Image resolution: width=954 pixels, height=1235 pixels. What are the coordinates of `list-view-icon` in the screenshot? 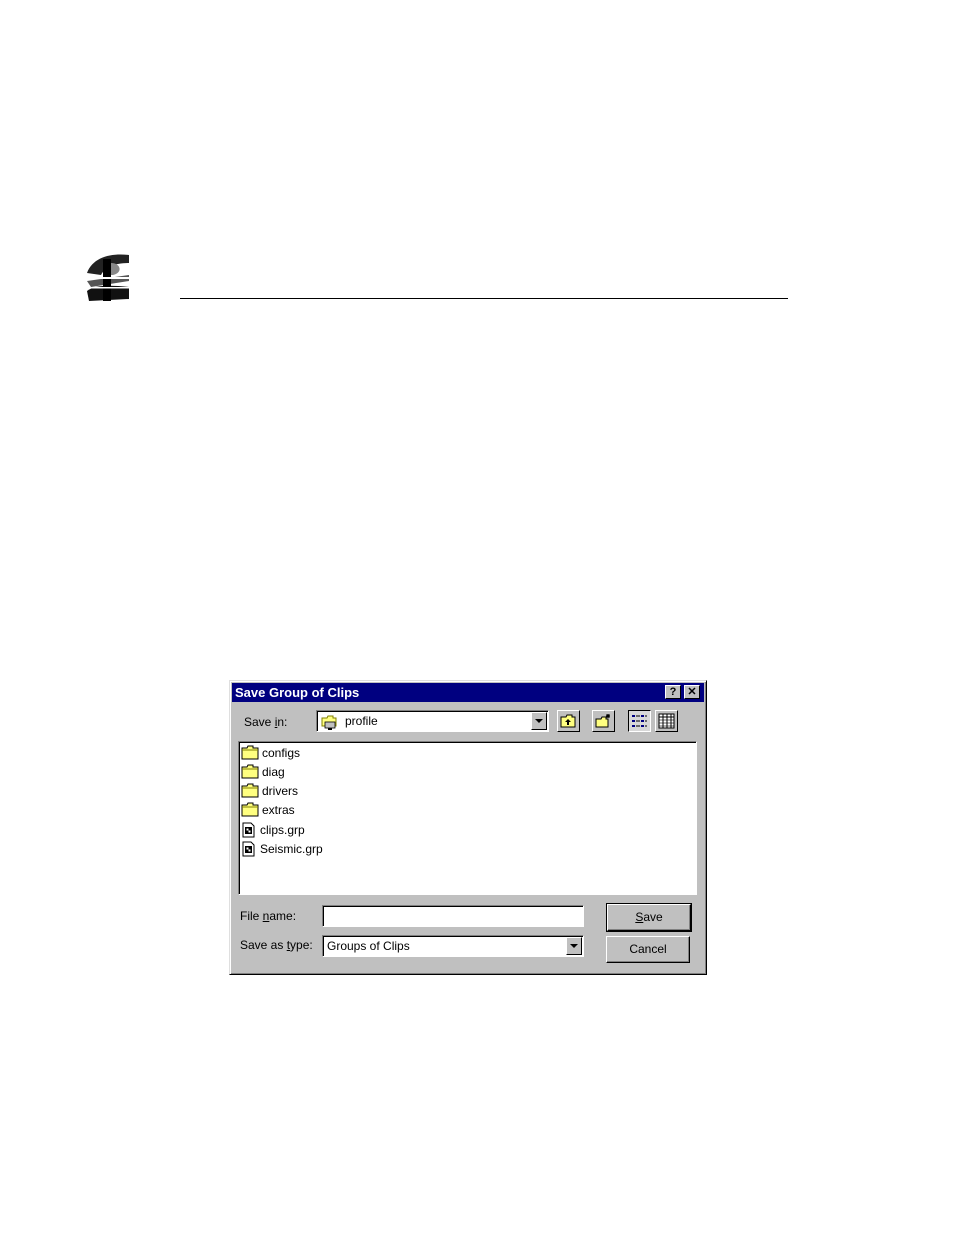 It's located at (639, 721).